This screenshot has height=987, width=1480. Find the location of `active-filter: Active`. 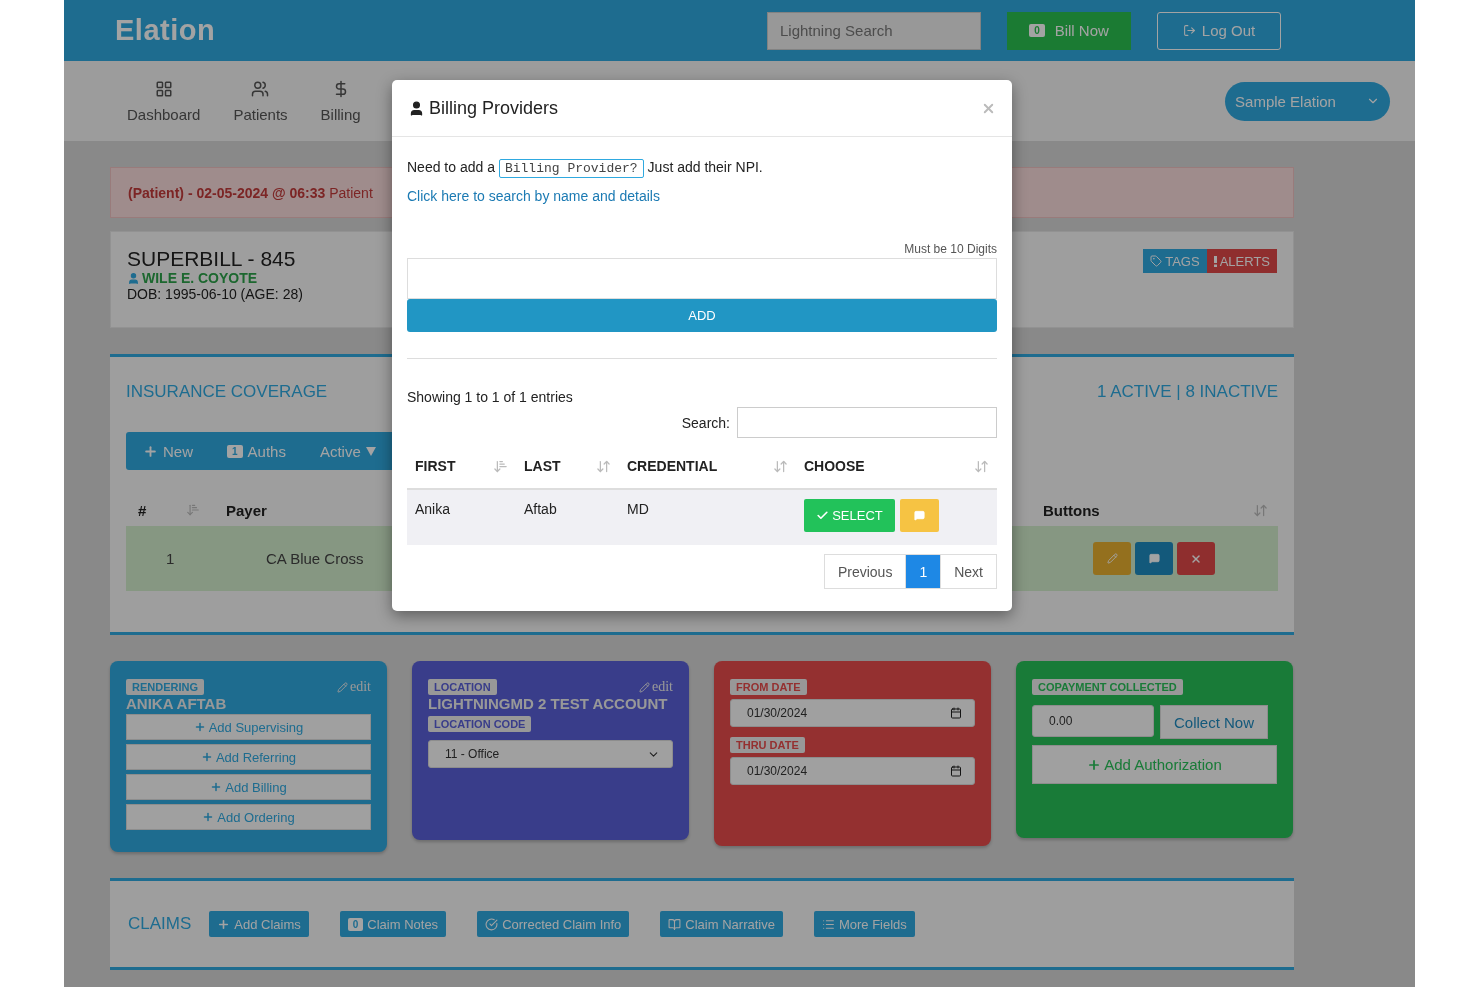

active-filter: Active is located at coordinates (347, 451).